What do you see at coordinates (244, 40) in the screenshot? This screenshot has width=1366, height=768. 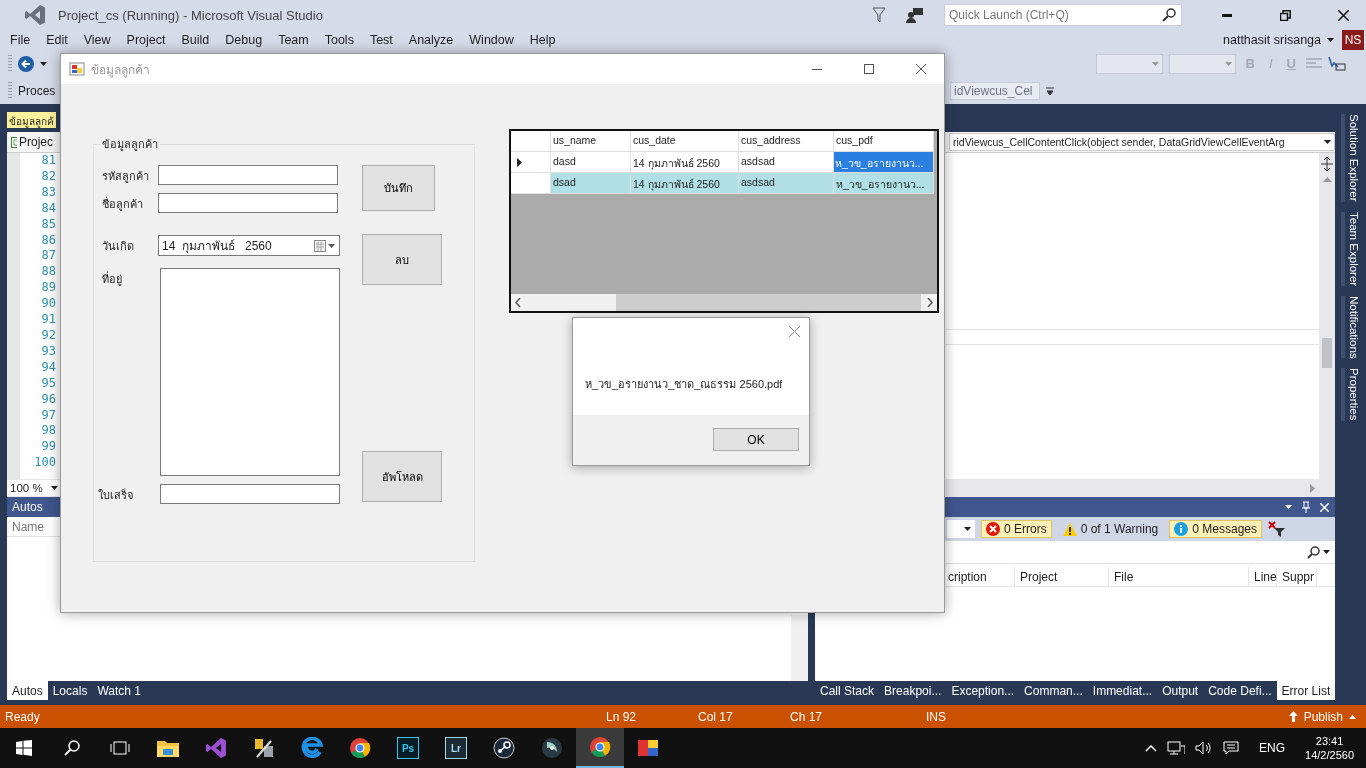 I see `menu-item: Debug` at bounding box center [244, 40].